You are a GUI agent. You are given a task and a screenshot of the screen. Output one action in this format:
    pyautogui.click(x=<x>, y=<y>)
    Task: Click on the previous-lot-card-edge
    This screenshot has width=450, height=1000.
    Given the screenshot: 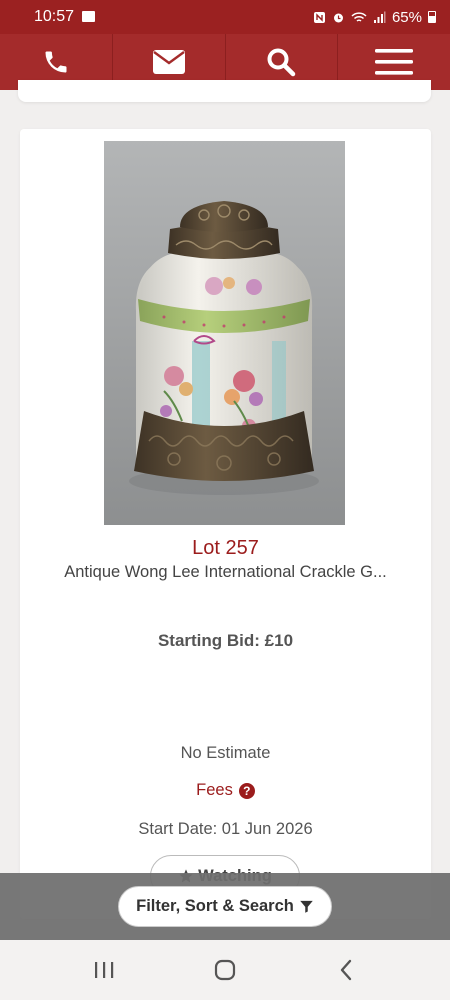 What is the action you would take?
    pyautogui.click(x=224, y=91)
    